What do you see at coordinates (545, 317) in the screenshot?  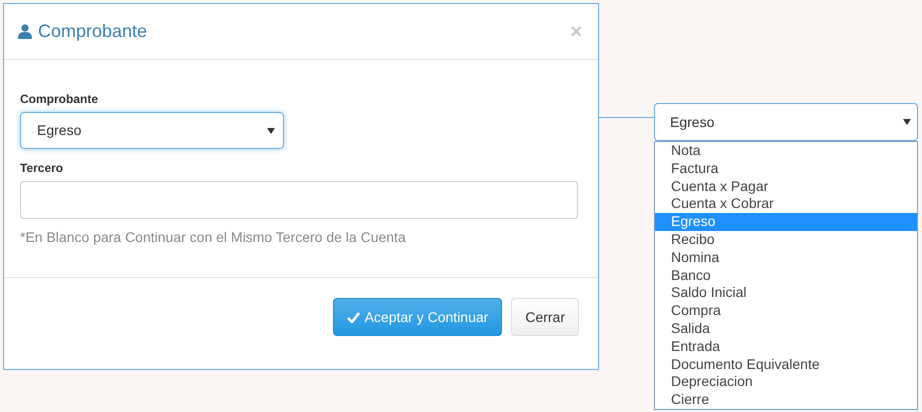 I see `close-dialog-button: Cerrar` at bounding box center [545, 317].